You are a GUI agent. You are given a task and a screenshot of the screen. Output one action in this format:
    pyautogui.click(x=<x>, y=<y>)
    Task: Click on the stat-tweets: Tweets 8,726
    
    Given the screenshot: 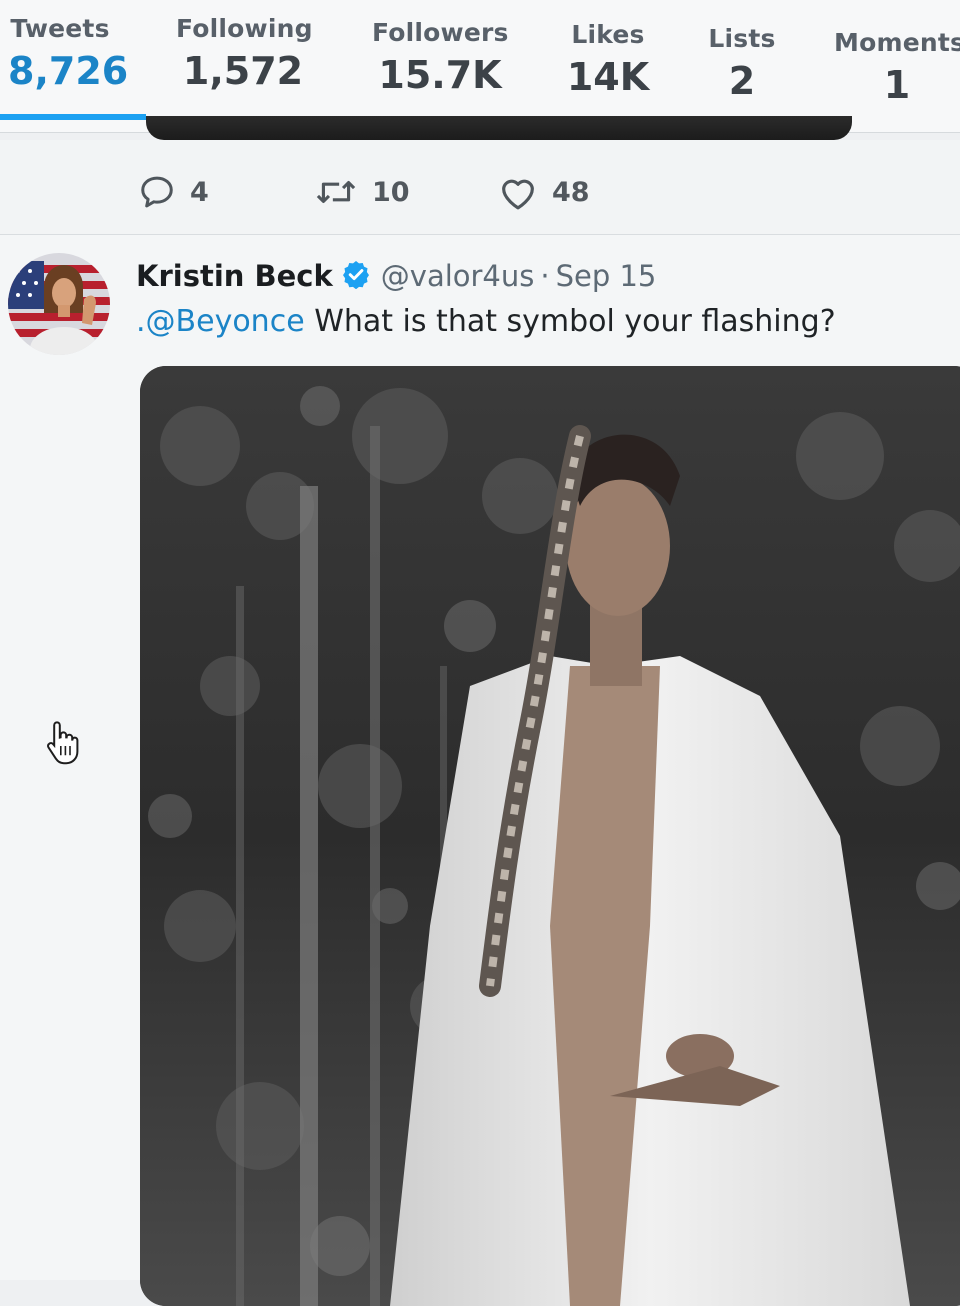 What is the action you would take?
    pyautogui.click(x=68, y=53)
    